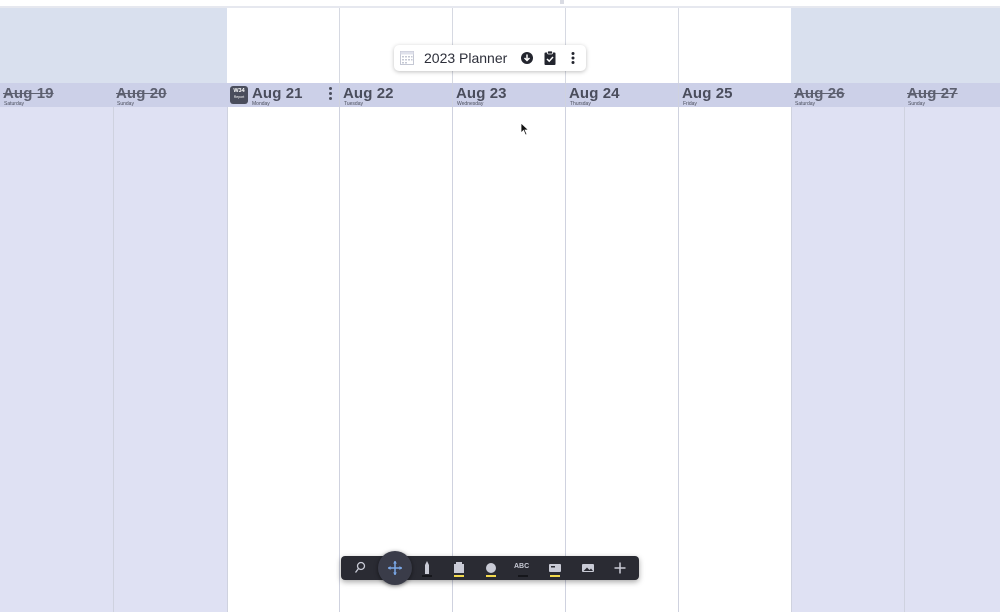  I want to click on pen-tool, so click(427, 568).